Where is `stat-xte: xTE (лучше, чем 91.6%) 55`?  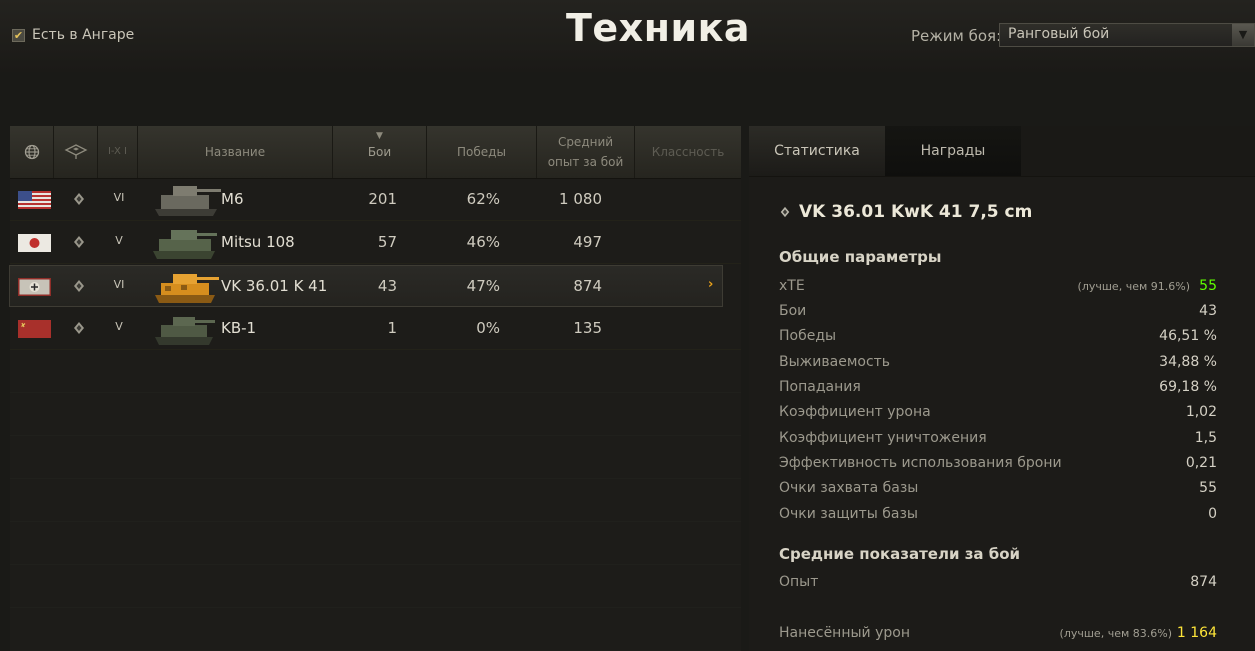 stat-xte: xTE (лучше, чем 91.6%) 55 is located at coordinates (998, 288).